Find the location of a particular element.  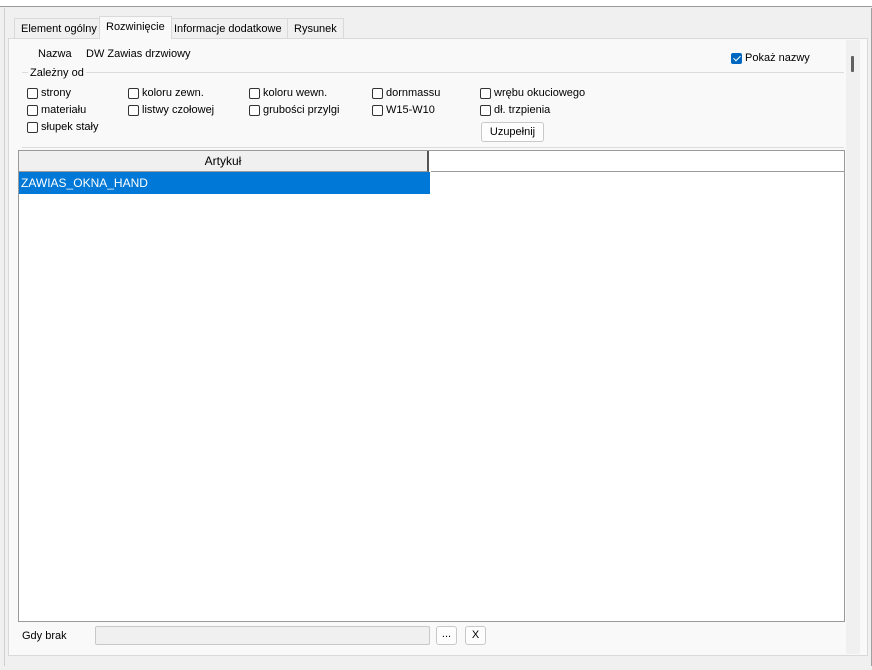

checkbox-dornmassu: dornmassu is located at coordinates (406, 93).